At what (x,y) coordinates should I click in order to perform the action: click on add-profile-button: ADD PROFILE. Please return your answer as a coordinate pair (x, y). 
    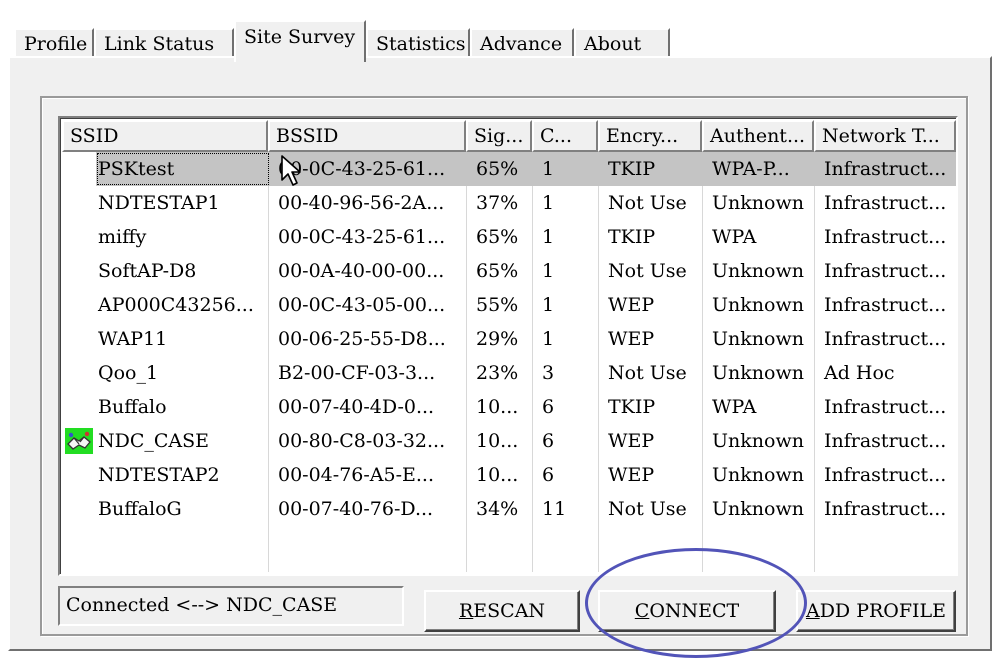
    Looking at the image, I should click on (876, 611).